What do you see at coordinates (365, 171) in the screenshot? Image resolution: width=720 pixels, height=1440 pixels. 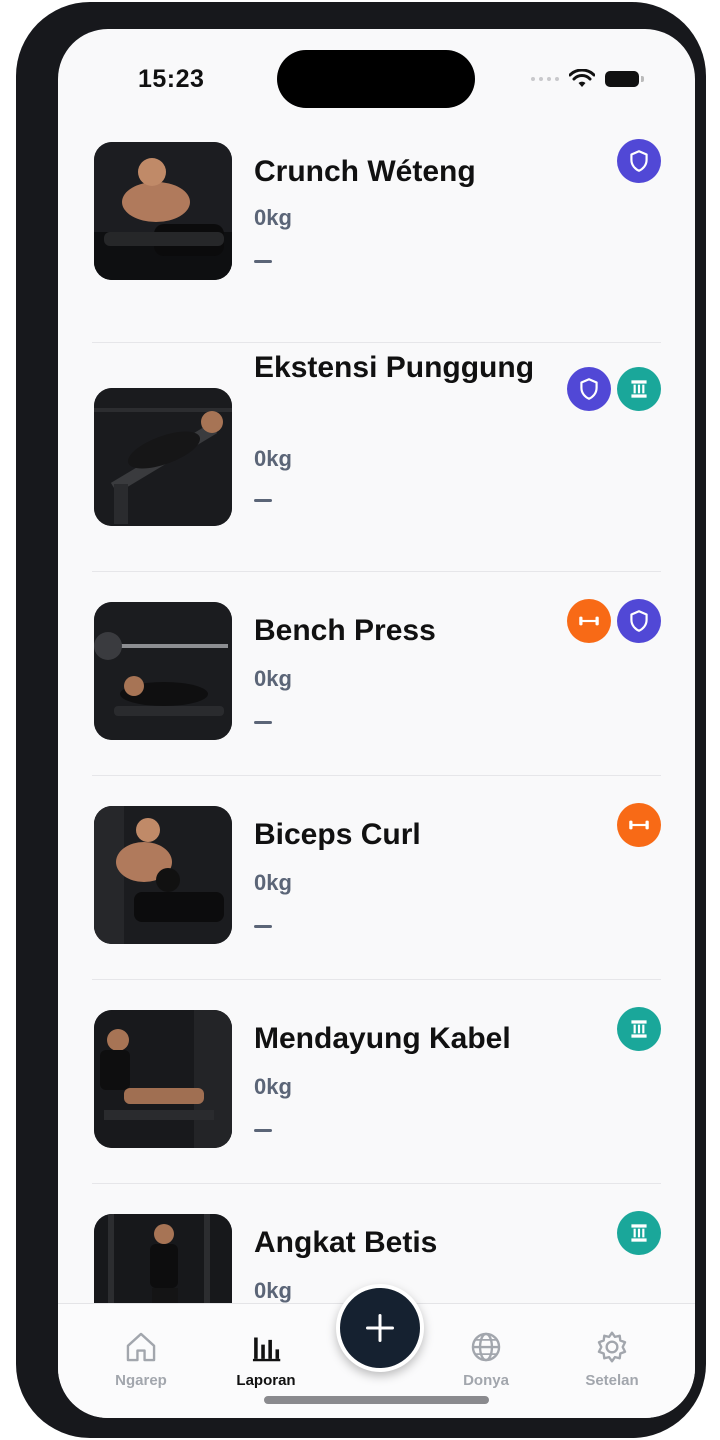 I see `exercise-title: Crunch Wéteng` at bounding box center [365, 171].